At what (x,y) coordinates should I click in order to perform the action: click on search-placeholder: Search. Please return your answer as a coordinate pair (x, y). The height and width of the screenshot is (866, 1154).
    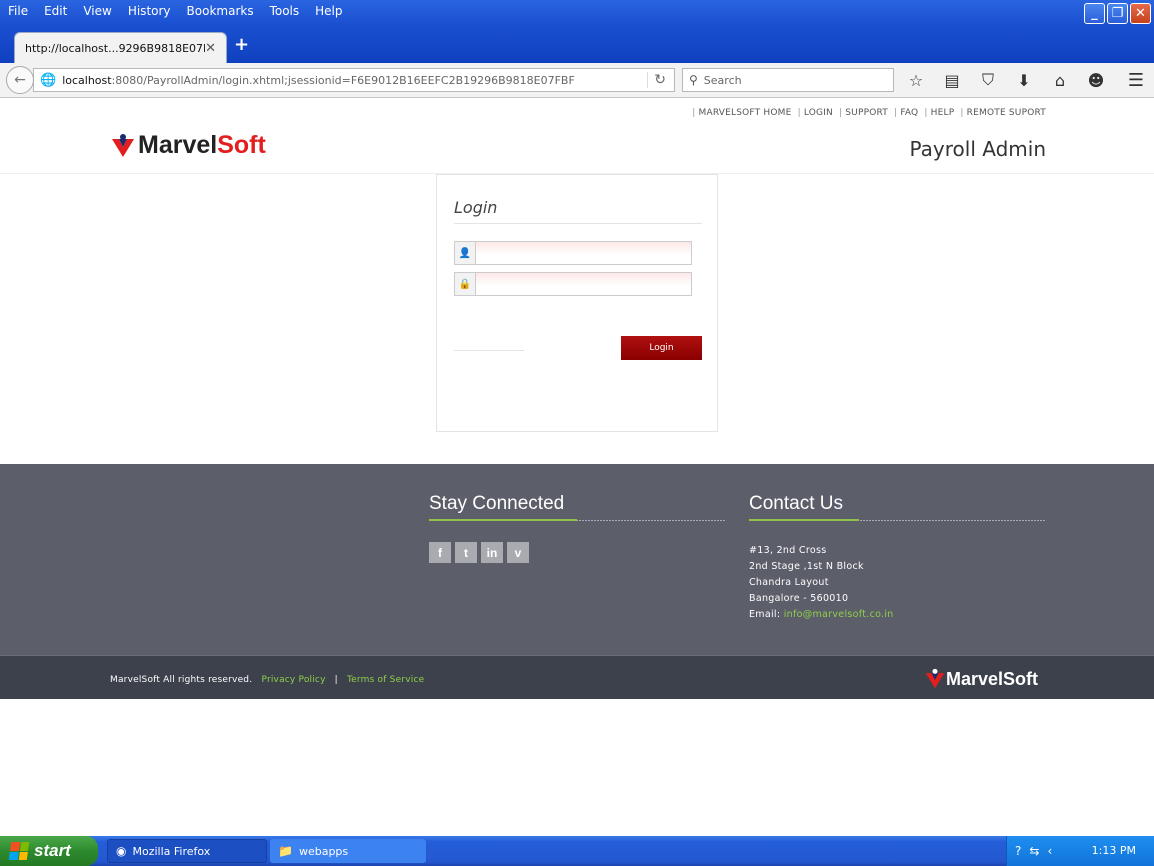
    Looking at the image, I should click on (722, 80).